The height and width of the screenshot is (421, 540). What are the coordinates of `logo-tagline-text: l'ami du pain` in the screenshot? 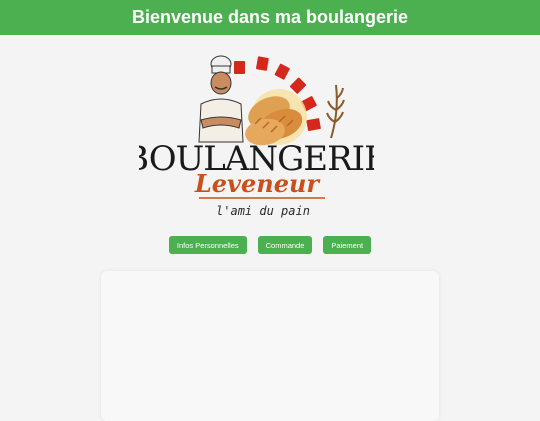 It's located at (263, 211).